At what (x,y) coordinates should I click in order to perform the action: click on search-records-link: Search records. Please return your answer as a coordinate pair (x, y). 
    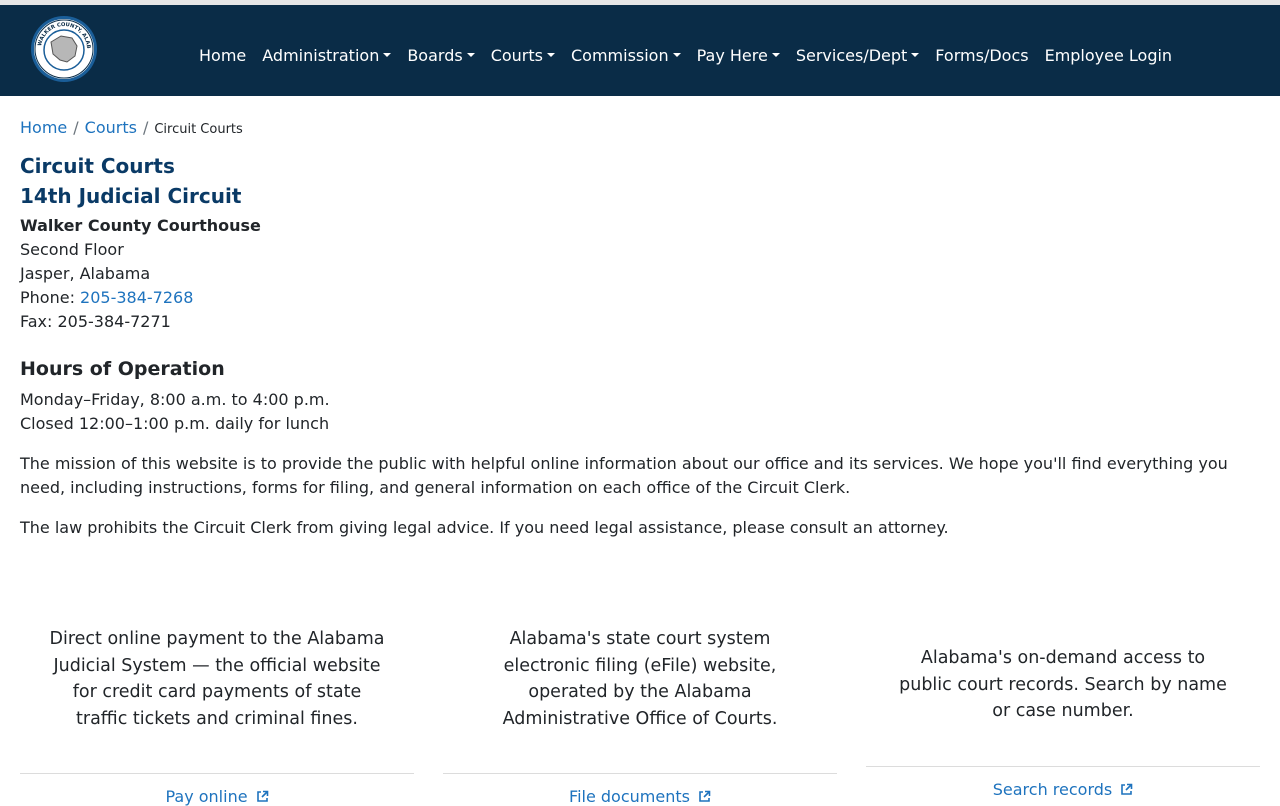
    Looking at the image, I should click on (1063, 789).